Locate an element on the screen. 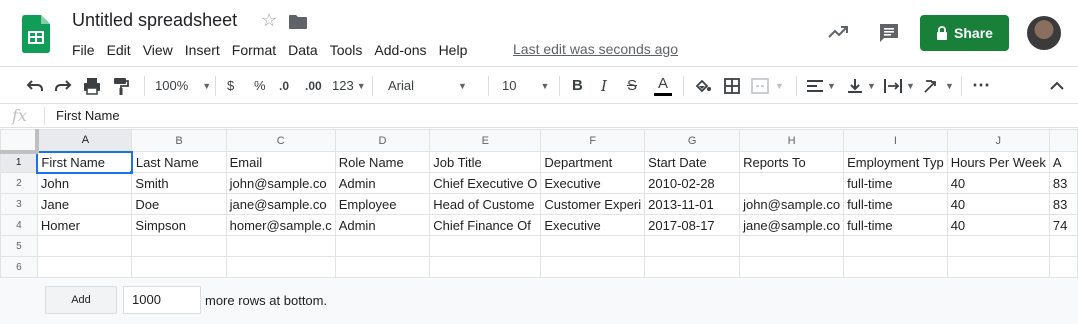 The image size is (1078, 324). row-header: 2 is located at coordinates (19, 183).